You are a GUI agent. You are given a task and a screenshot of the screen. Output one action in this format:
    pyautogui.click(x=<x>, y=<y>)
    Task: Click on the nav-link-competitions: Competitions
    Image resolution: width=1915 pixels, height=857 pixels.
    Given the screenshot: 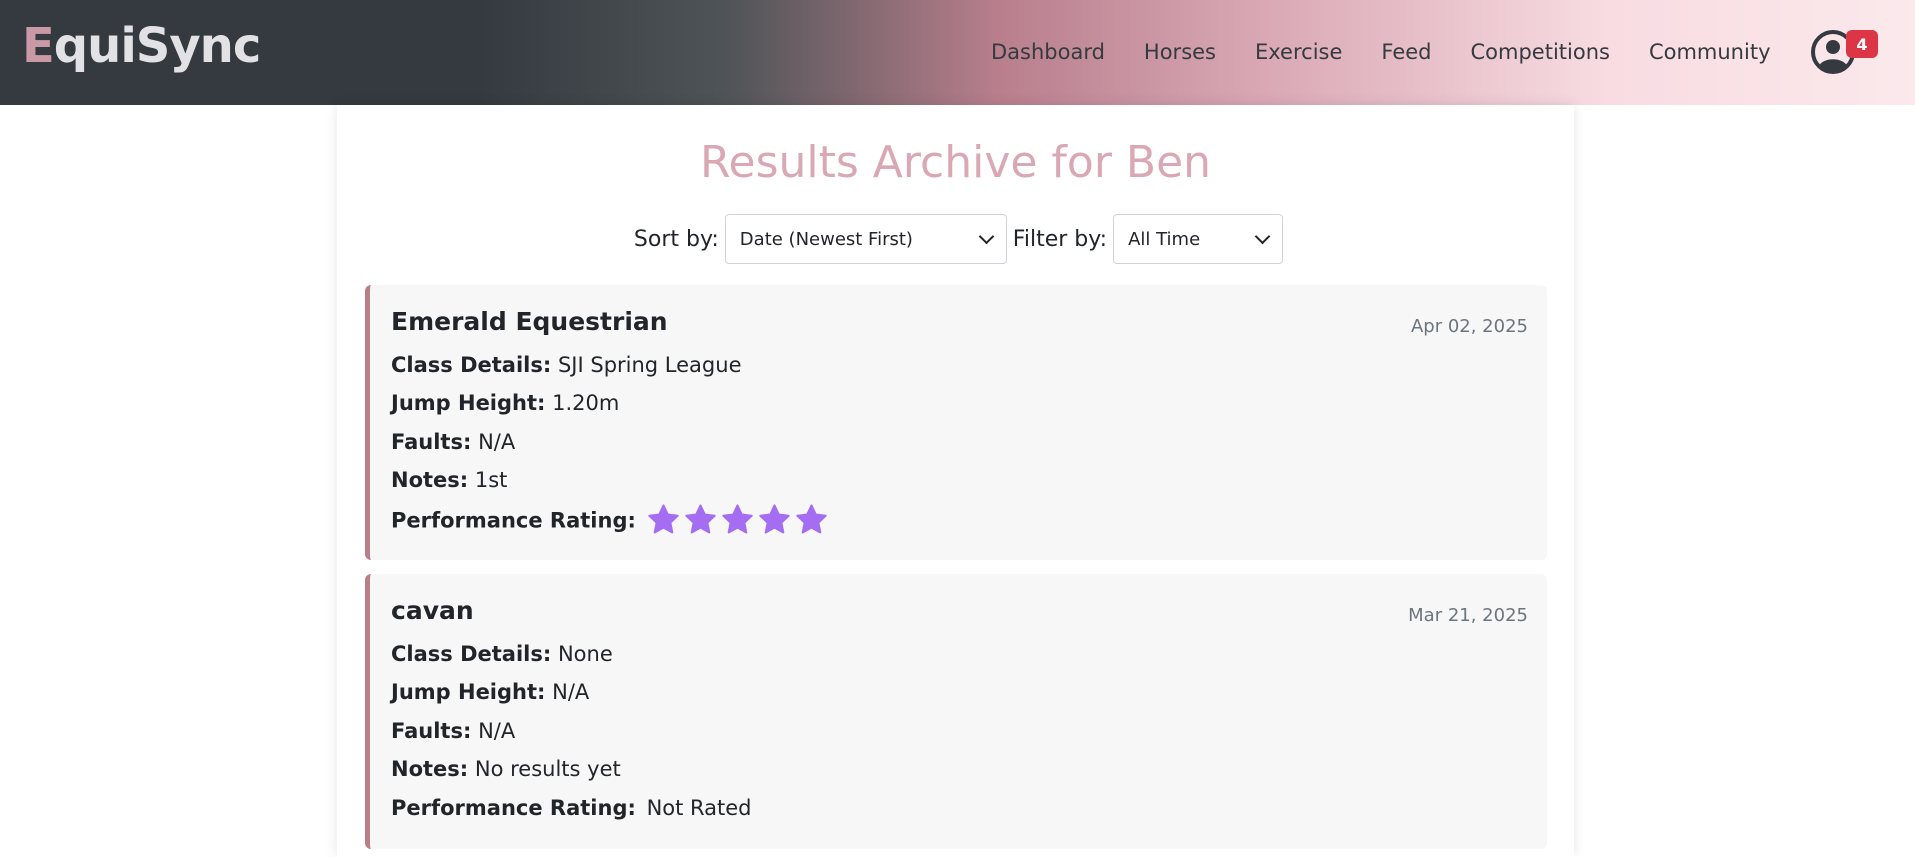 What is the action you would take?
    pyautogui.click(x=1540, y=52)
    